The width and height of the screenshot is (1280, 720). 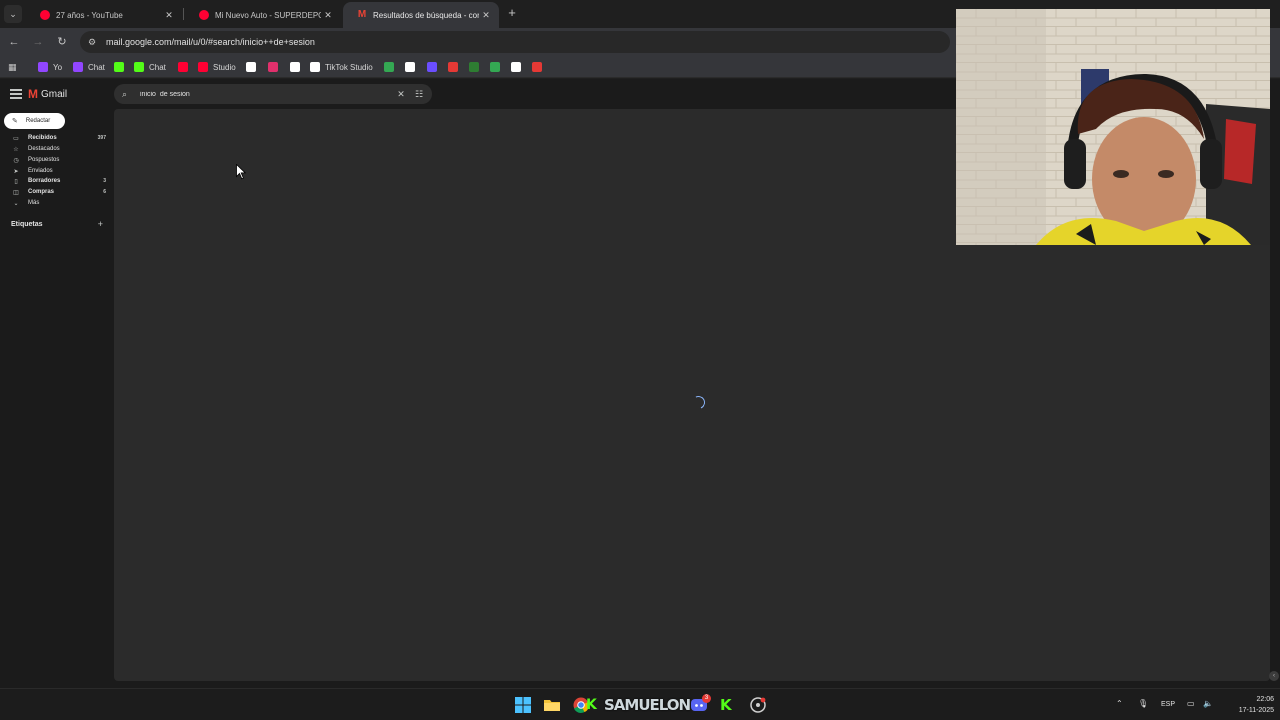 What do you see at coordinates (241, 172) in the screenshot?
I see `mouse-cursor` at bounding box center [241, 172].